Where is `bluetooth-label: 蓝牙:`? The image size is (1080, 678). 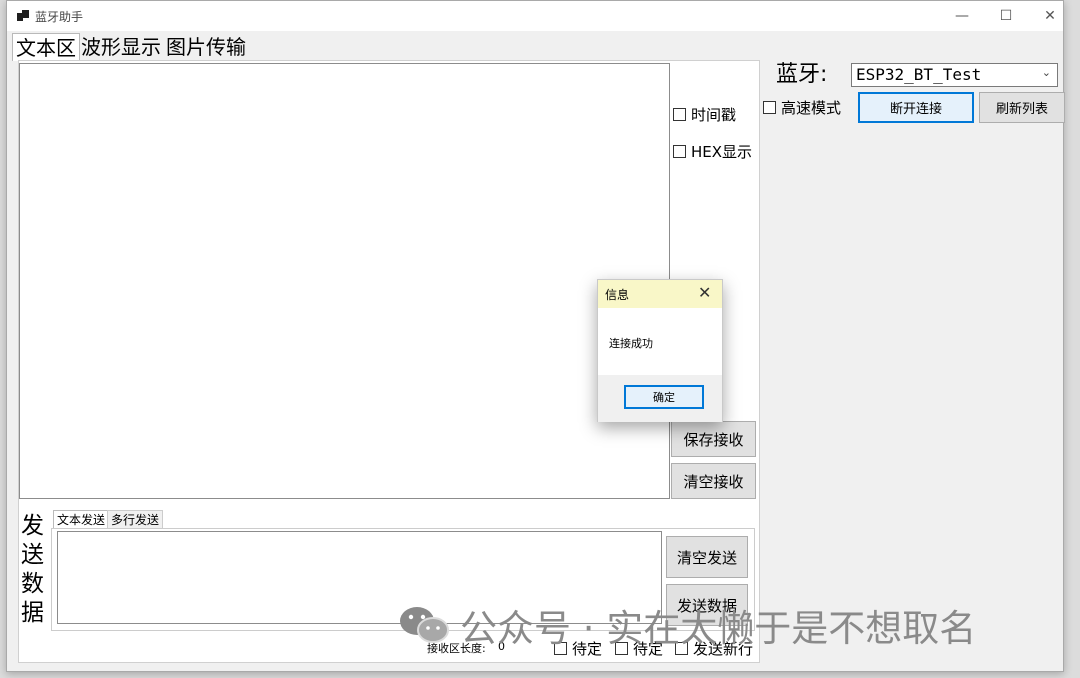
bluetooth-label: 蓝牙: is located at coordinates (802, 74).